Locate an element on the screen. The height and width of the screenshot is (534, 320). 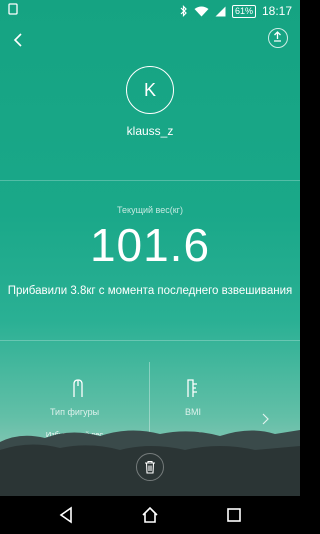
weight-value: 101.6 is located at coordinates (150, 245).